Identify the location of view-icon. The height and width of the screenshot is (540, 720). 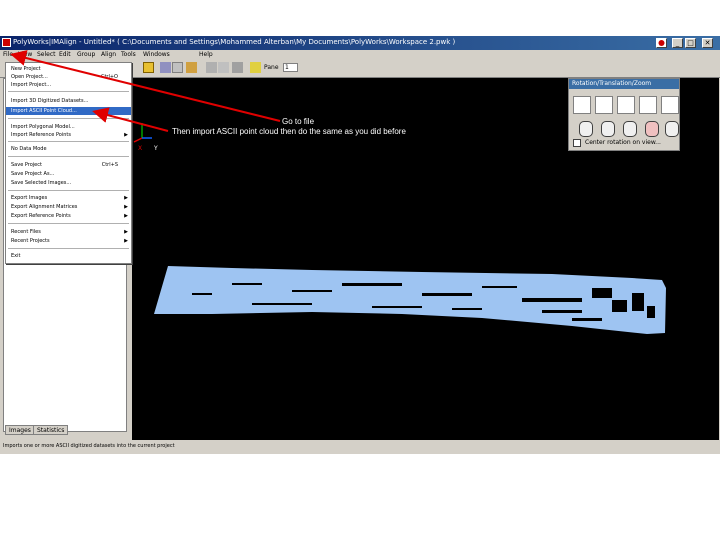
(211, 67).